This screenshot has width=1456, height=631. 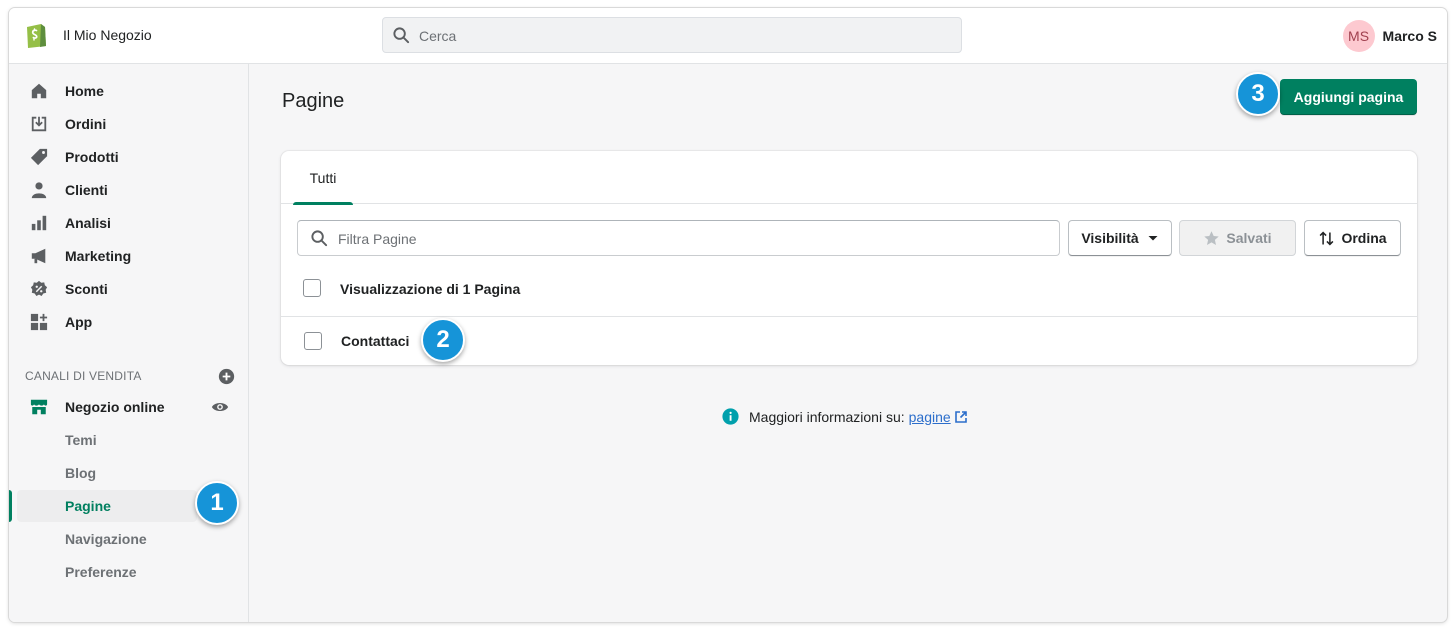 What do you see at coordinates (1364, 238) in the screenshot?
I see `sort-label: Ordina` at bounding box center [1364, 238].